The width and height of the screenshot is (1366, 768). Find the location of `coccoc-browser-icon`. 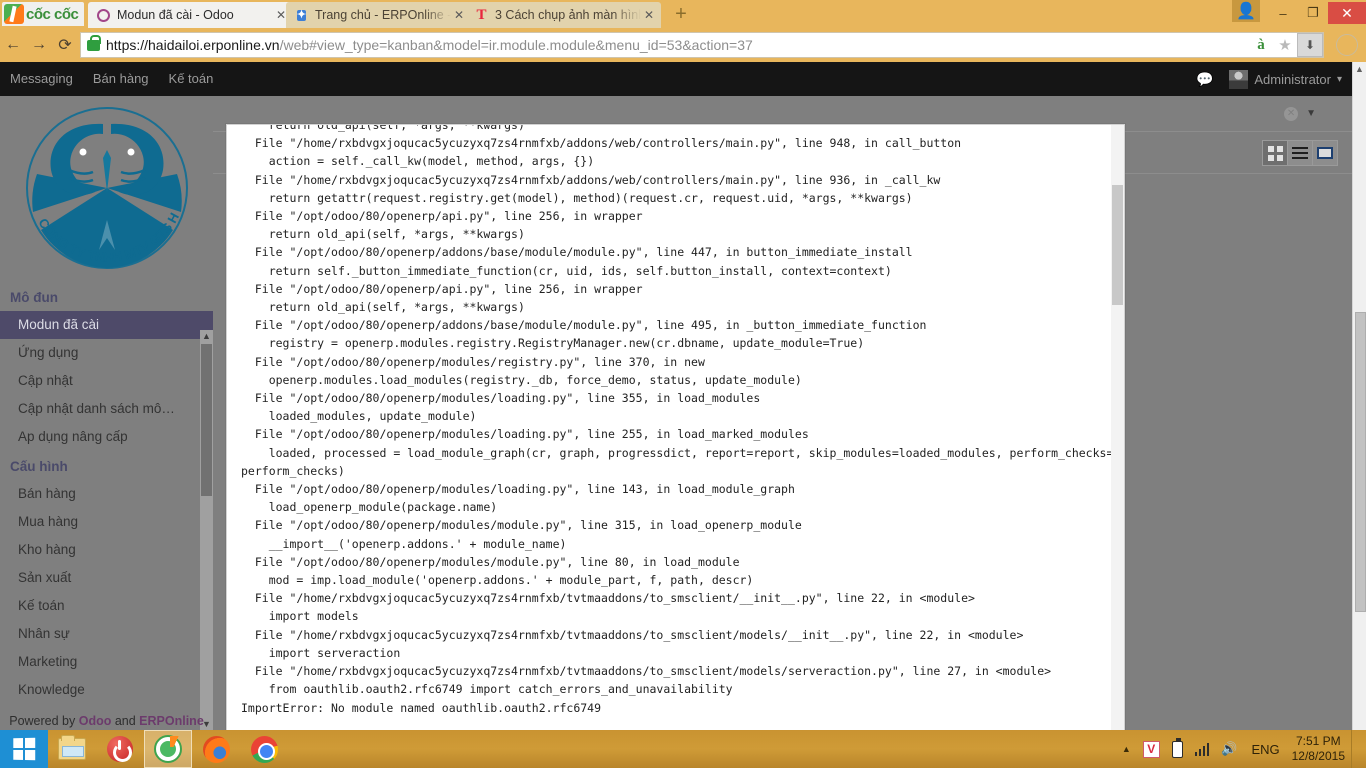

coccoc-browser-icon is located at coordinates (168, 749).